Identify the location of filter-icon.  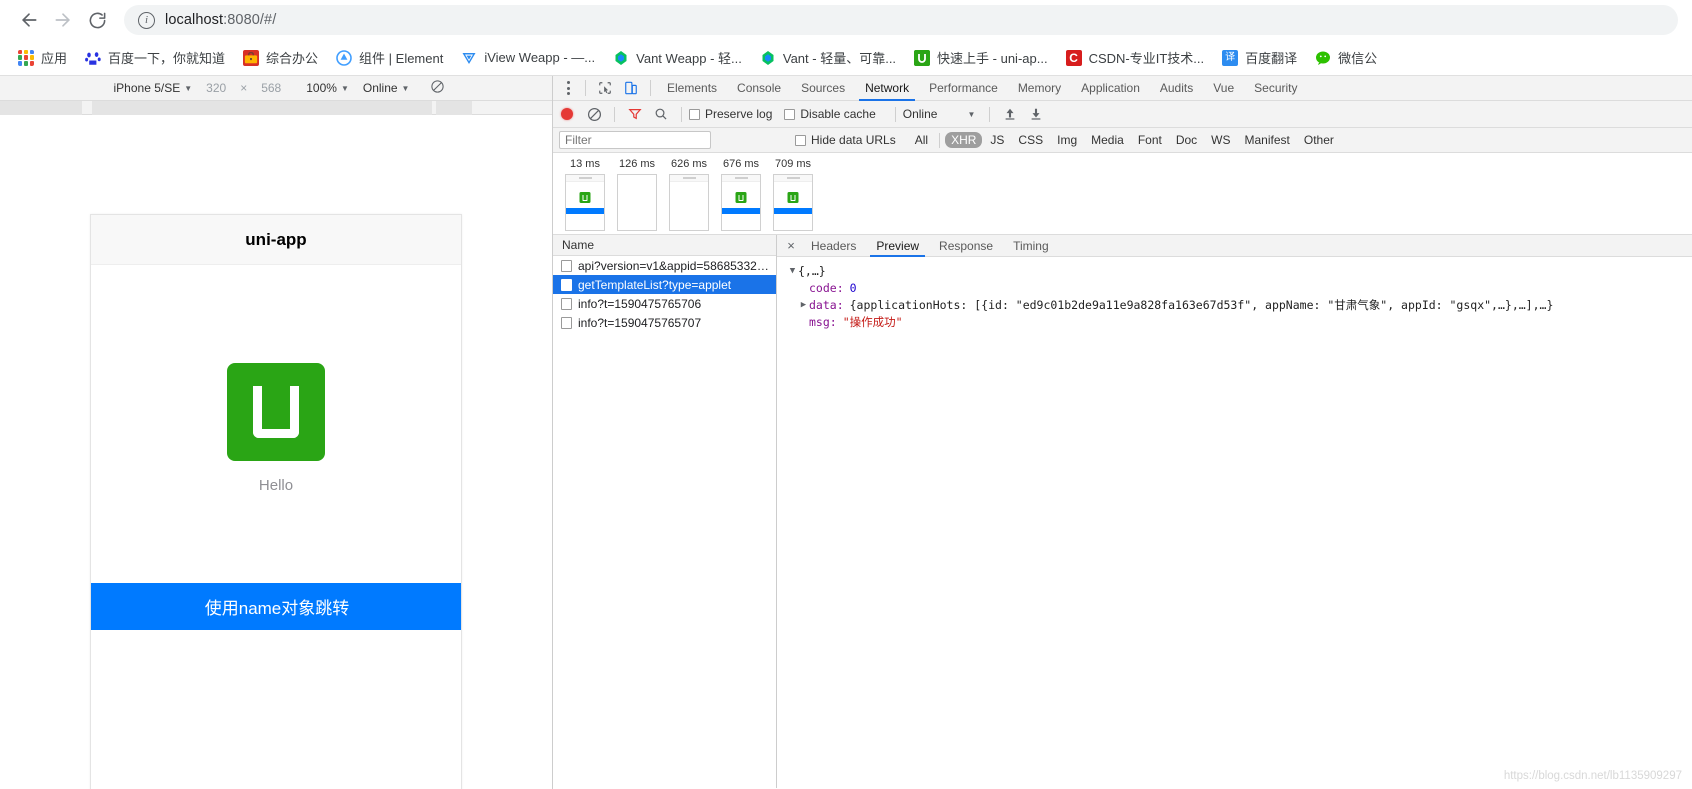
(635, 114).